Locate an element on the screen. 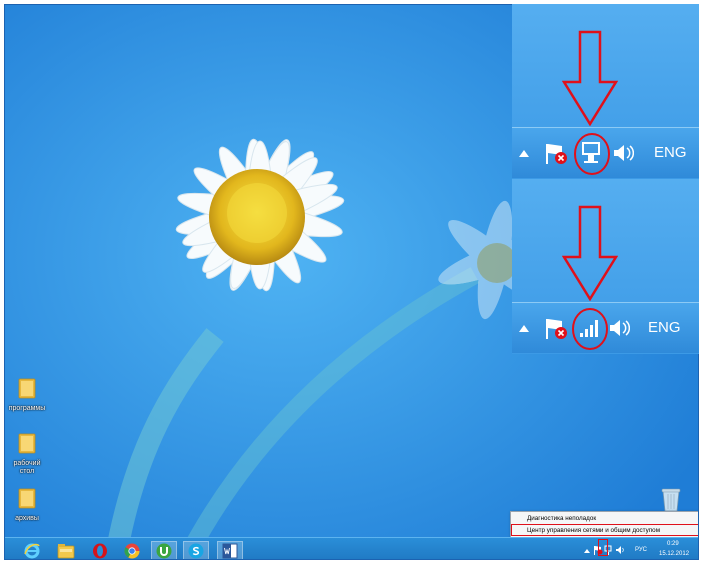 The image size is (701, 562). skype-icon is located at coordinates (196, 550).